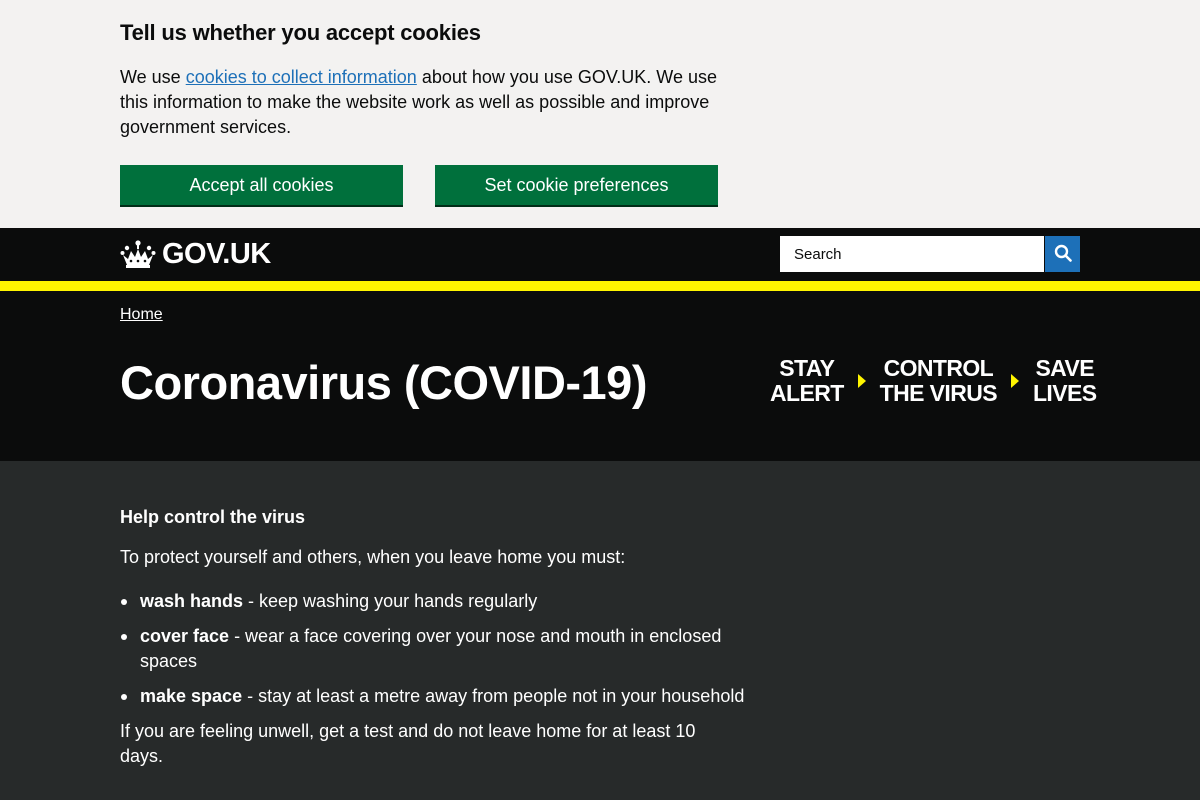 The image size is (1200, 800). Describe the element at coordinates (153, 77) in the screenshot. I see `cookie-text-start: We use` at that location.